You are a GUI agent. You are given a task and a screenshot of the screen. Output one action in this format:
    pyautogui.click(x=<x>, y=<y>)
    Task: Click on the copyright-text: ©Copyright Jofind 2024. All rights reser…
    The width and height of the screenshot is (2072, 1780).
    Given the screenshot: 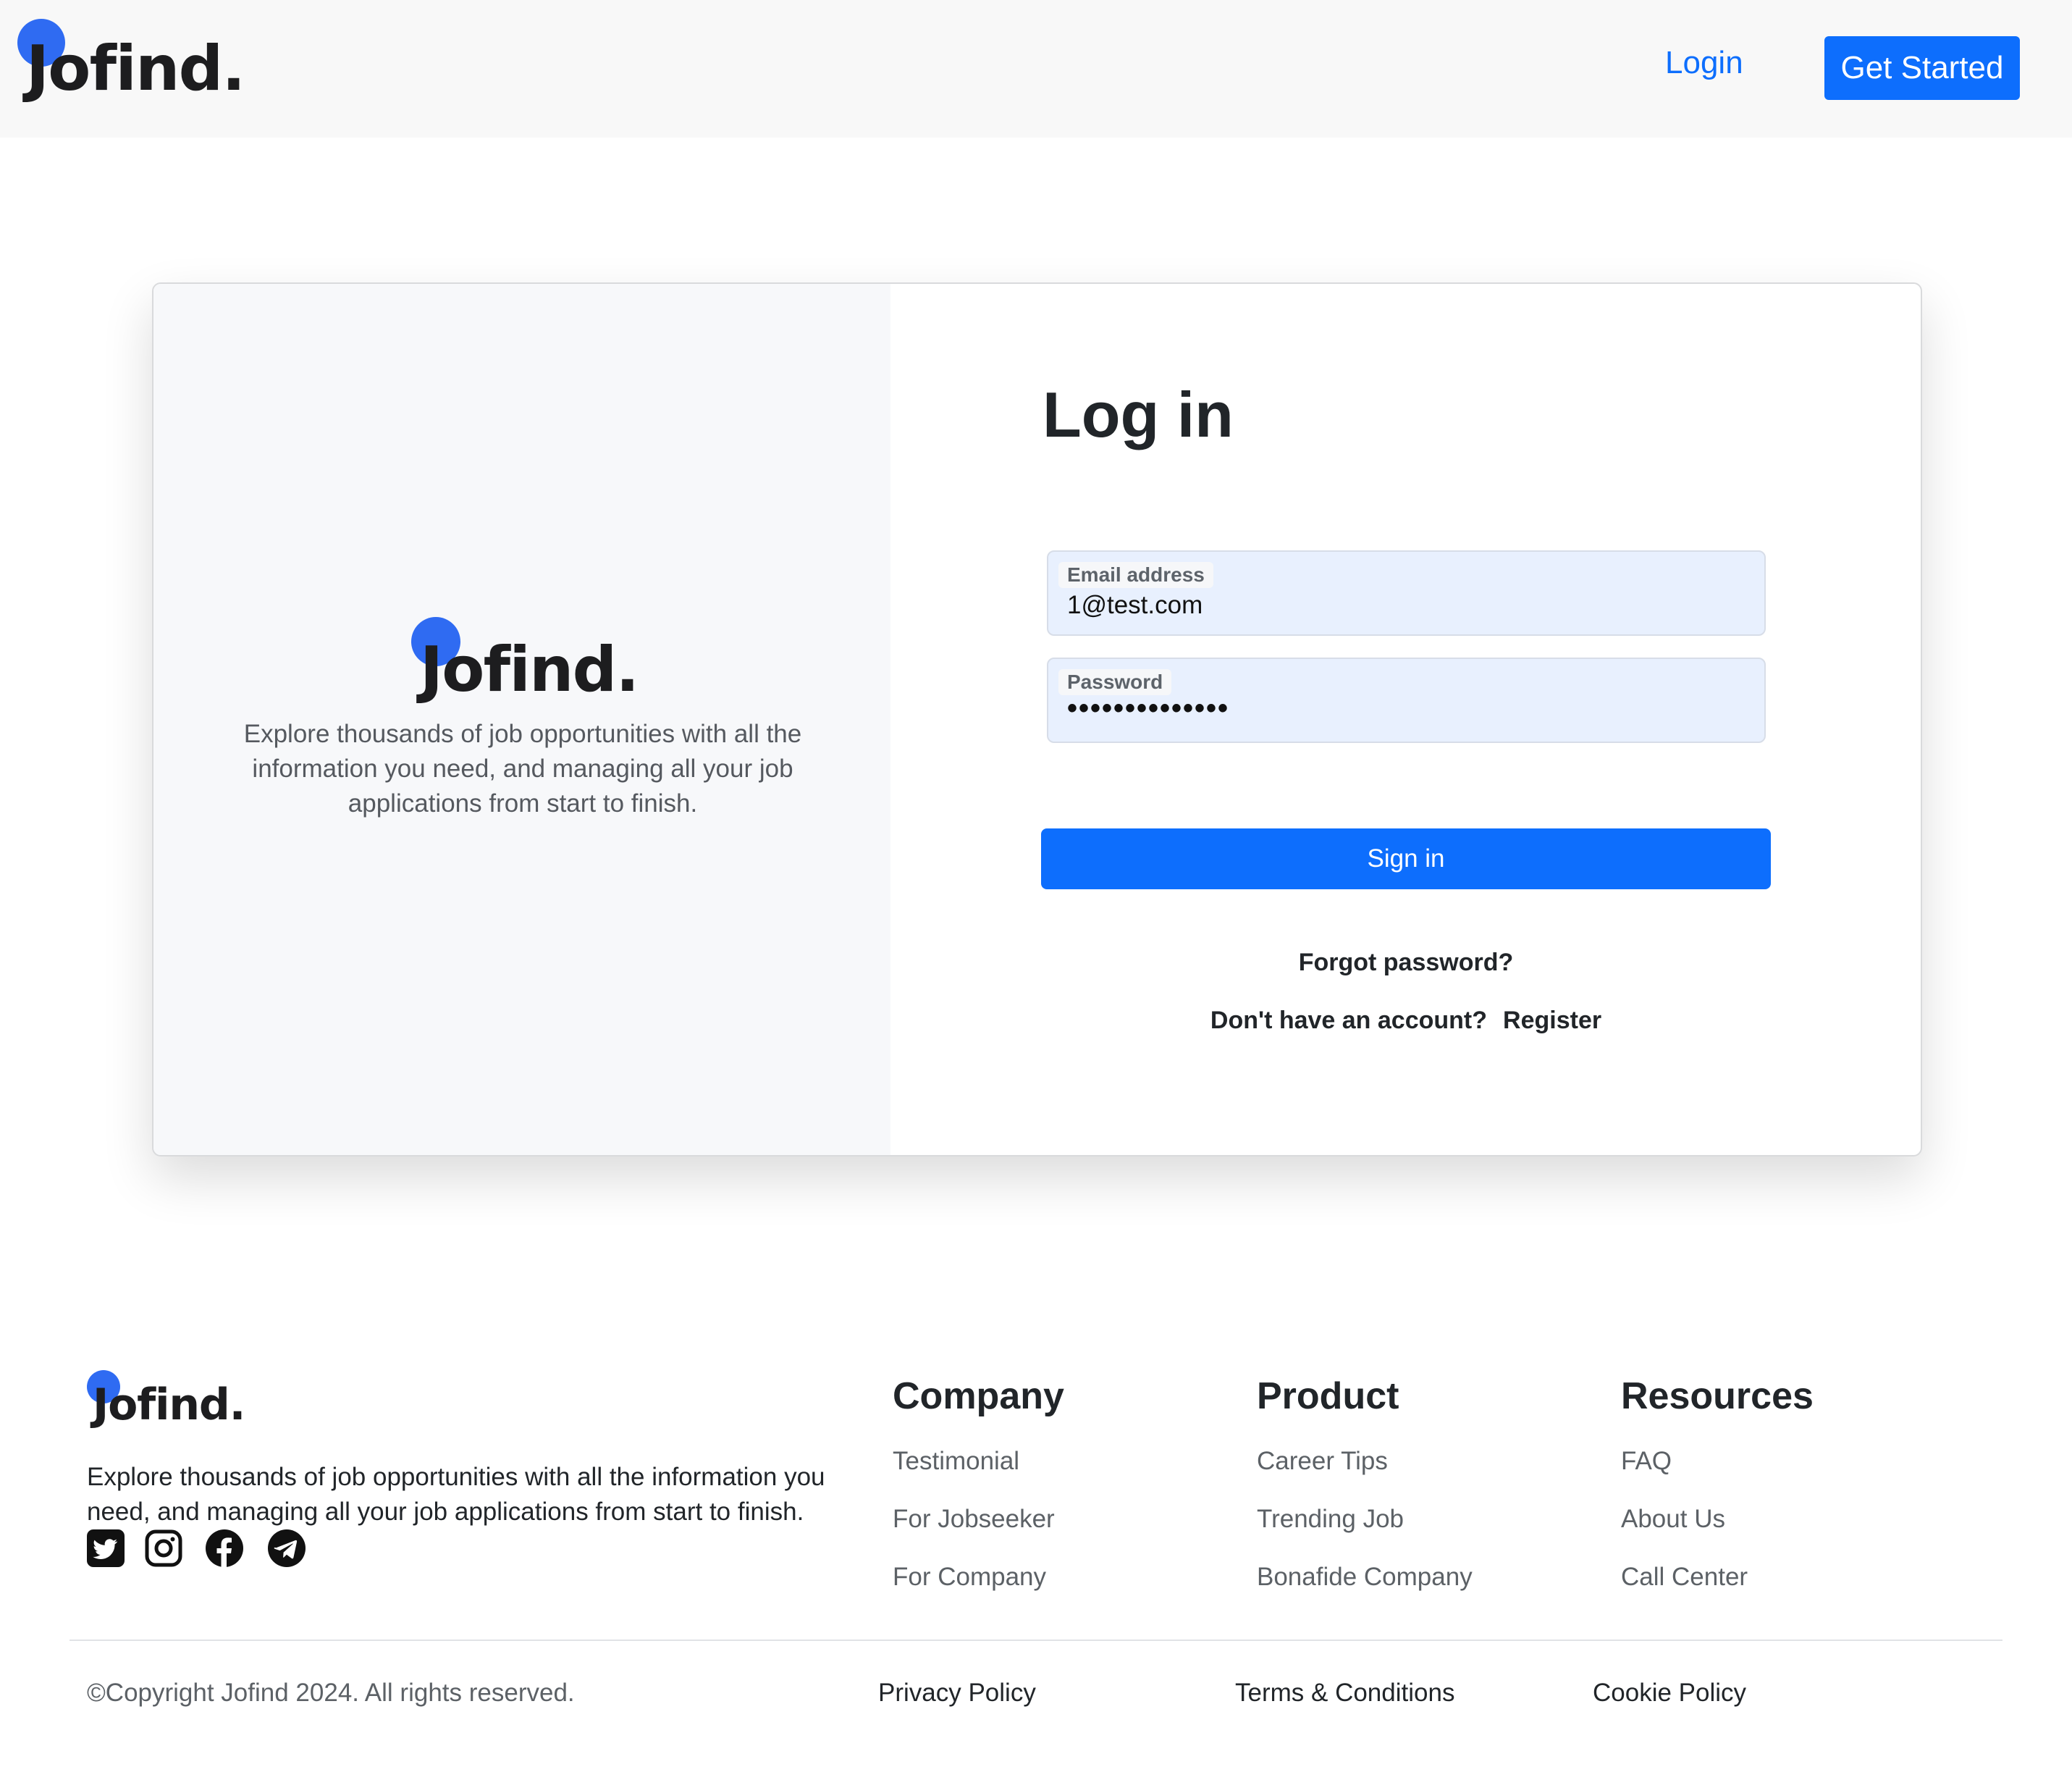 What is the action you would take?
    pyautogui.click(x=331, y=1693)
    